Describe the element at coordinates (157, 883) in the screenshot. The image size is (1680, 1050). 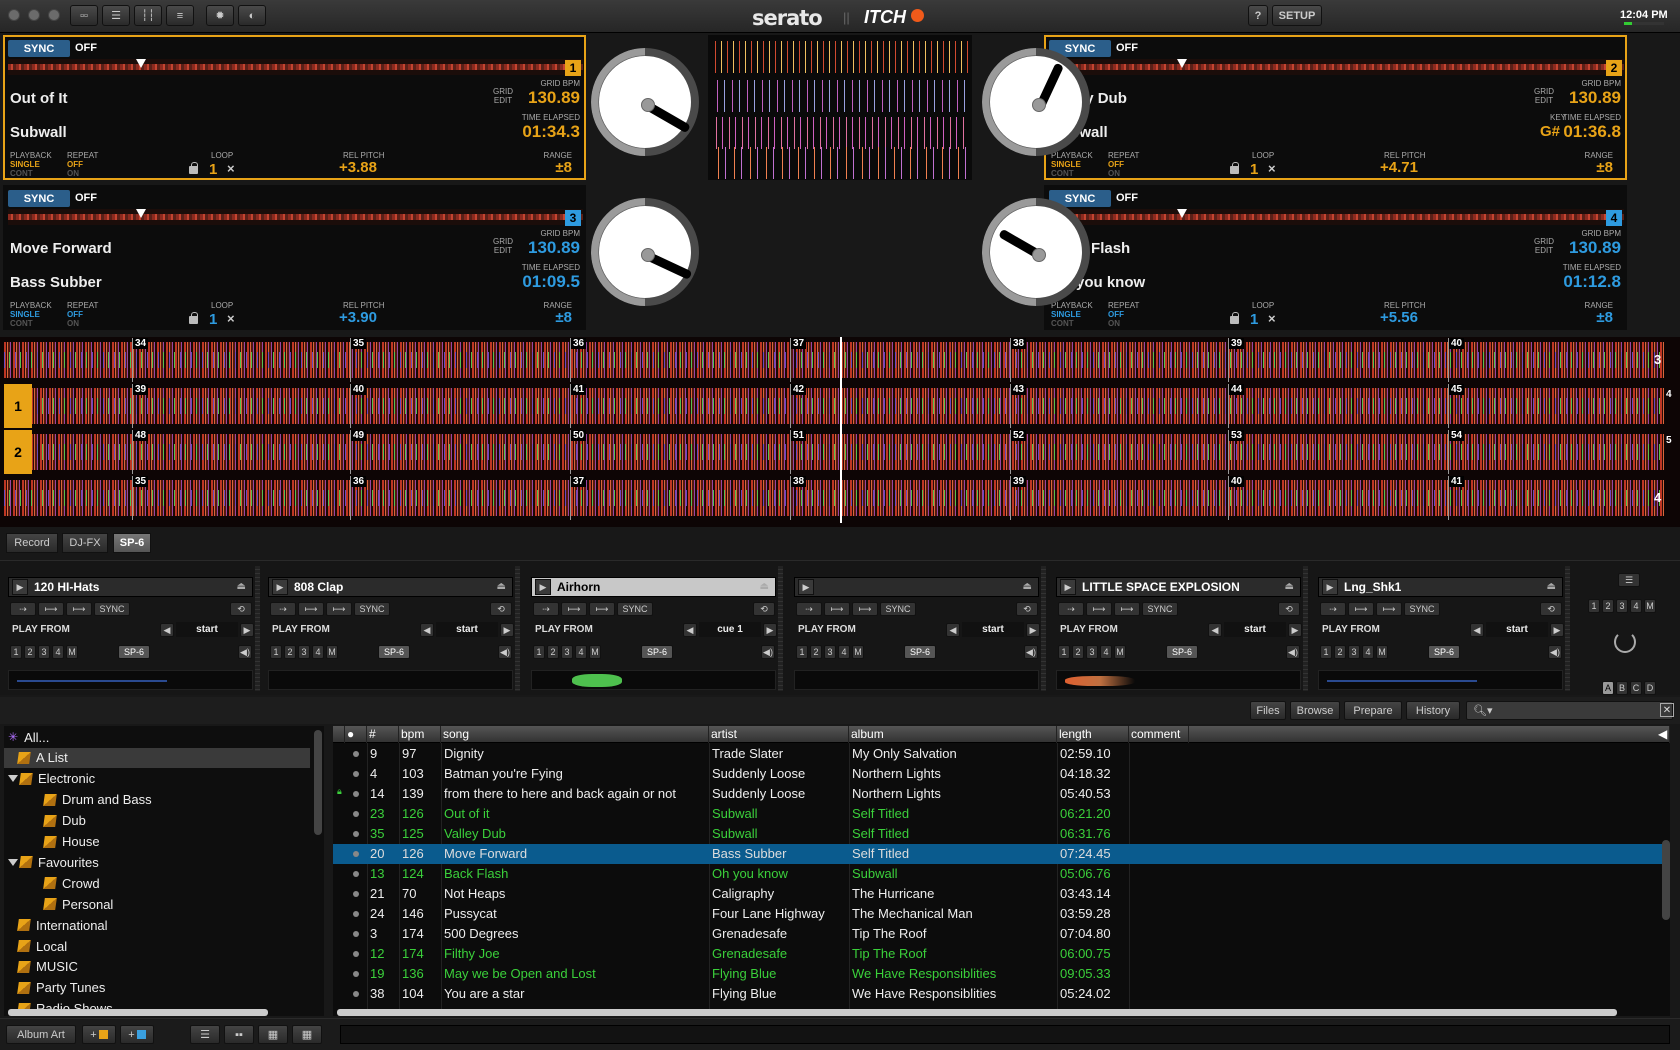
I see `crate-item: Crowd` at that location.